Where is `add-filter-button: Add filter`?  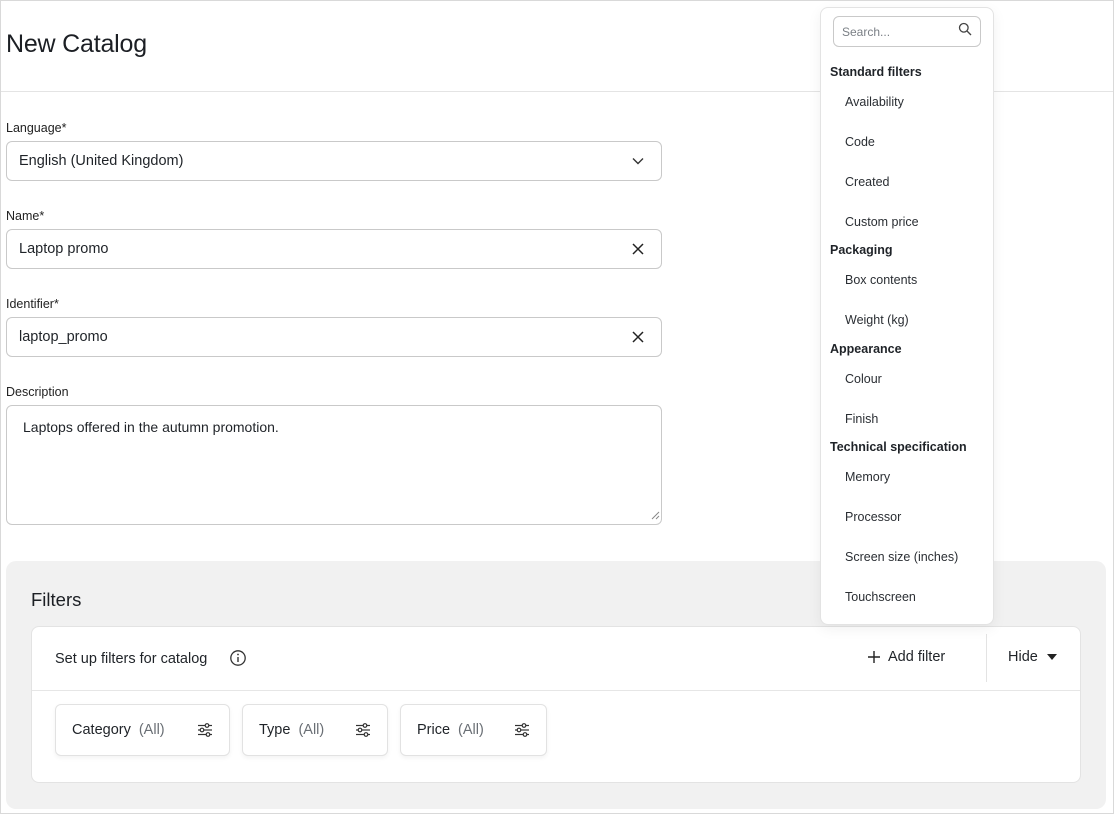
add-filter-button: Add filter is located at coordinates (906, 657).